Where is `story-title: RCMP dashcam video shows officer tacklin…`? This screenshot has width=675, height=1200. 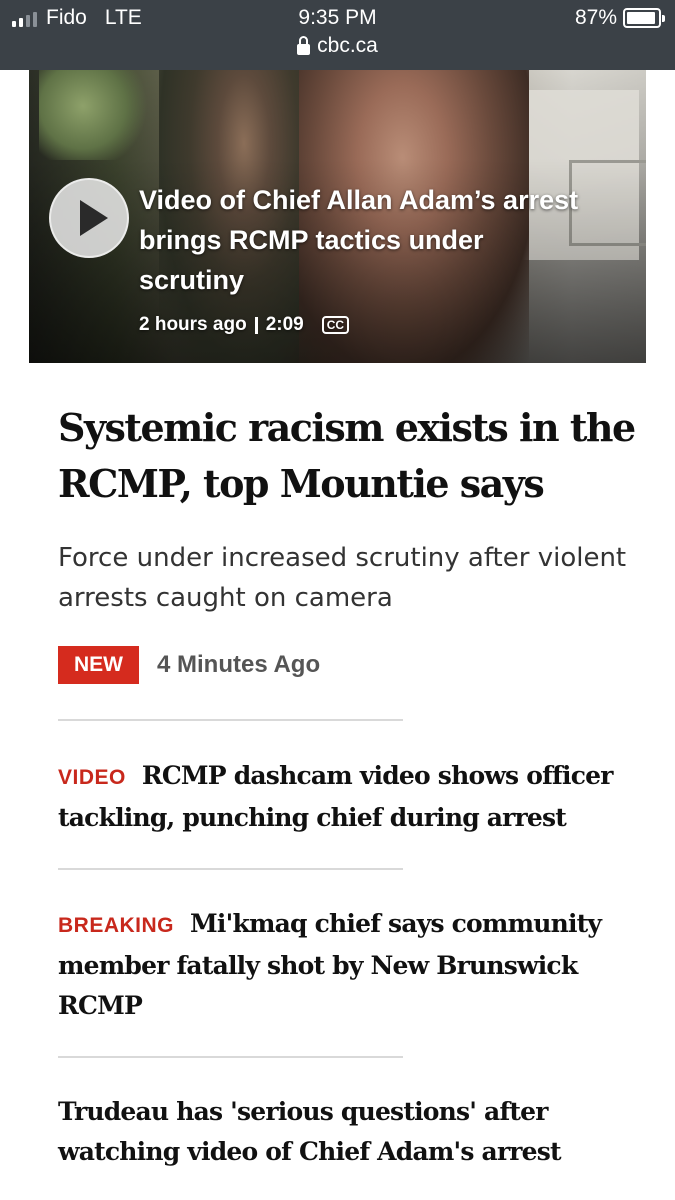
story-title: RCMP dashcam video shows officer tacklin… is located at coordinates (335, 796).